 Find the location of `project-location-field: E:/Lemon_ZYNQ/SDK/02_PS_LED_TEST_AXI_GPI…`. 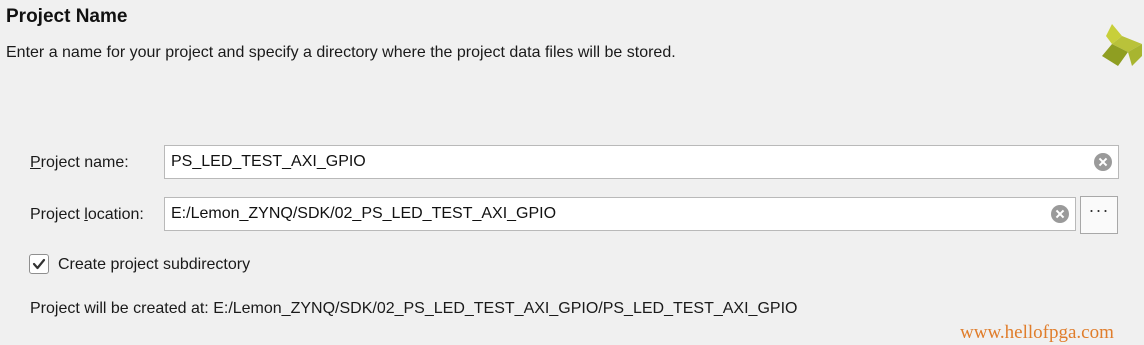

project-location-field: E:/Lemon_ZYNQ/SDK/02_PS_LED_TEST_AXI_GPI… is located at coordinates (620, 214).